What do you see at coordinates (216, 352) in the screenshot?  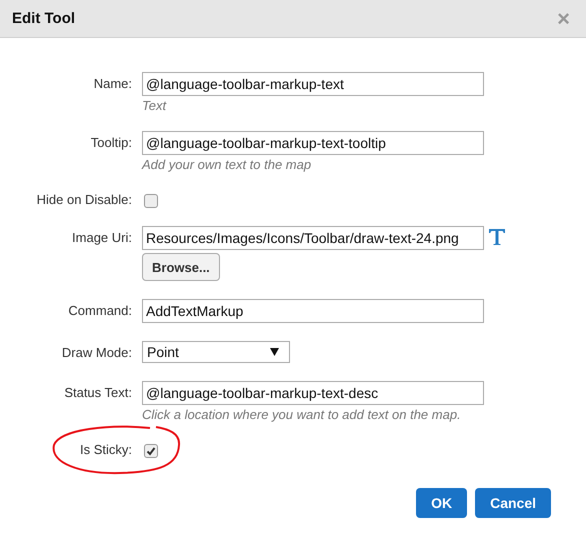 I see `dropdown: Point` at bounding box center [216, 352].